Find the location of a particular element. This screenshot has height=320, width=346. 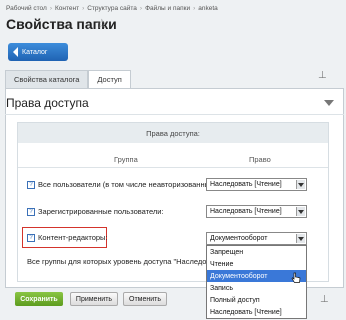

cancel-button: Отменить is located at coordinates (145, 299).